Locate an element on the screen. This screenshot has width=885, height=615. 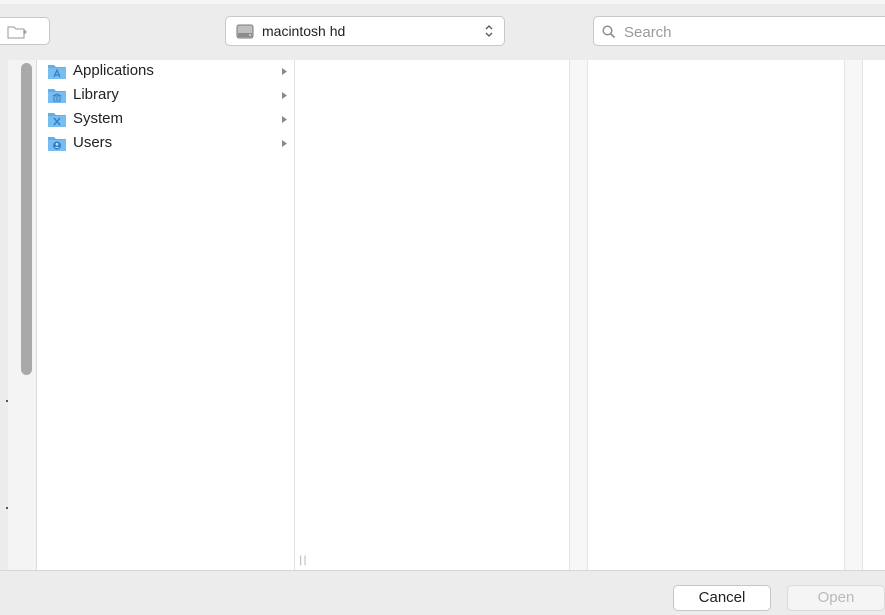
cancel-button: Cancel is located at coordinates (722, 598).